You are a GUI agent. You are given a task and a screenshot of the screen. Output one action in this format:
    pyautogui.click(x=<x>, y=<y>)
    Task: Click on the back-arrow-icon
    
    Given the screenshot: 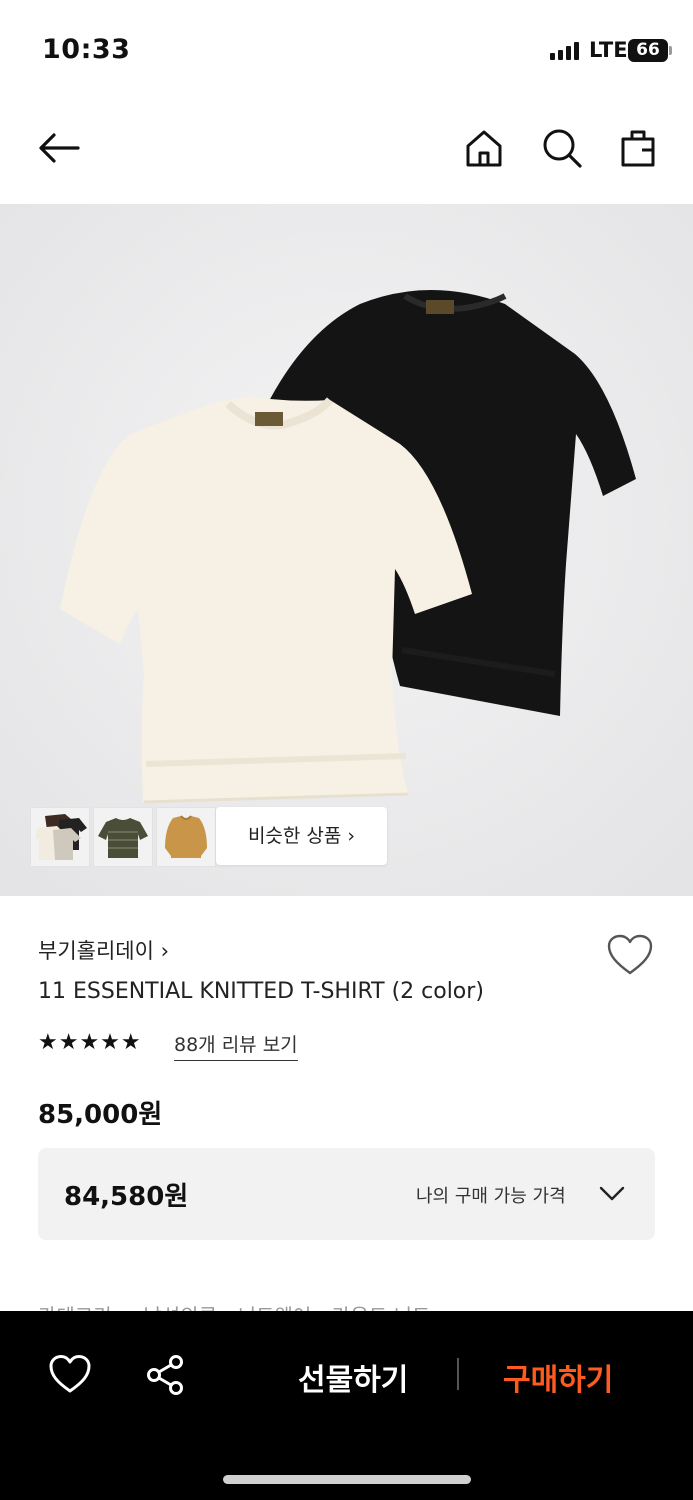 What is the action you would take?
    pyautogui.click(x=60, y=148)
    